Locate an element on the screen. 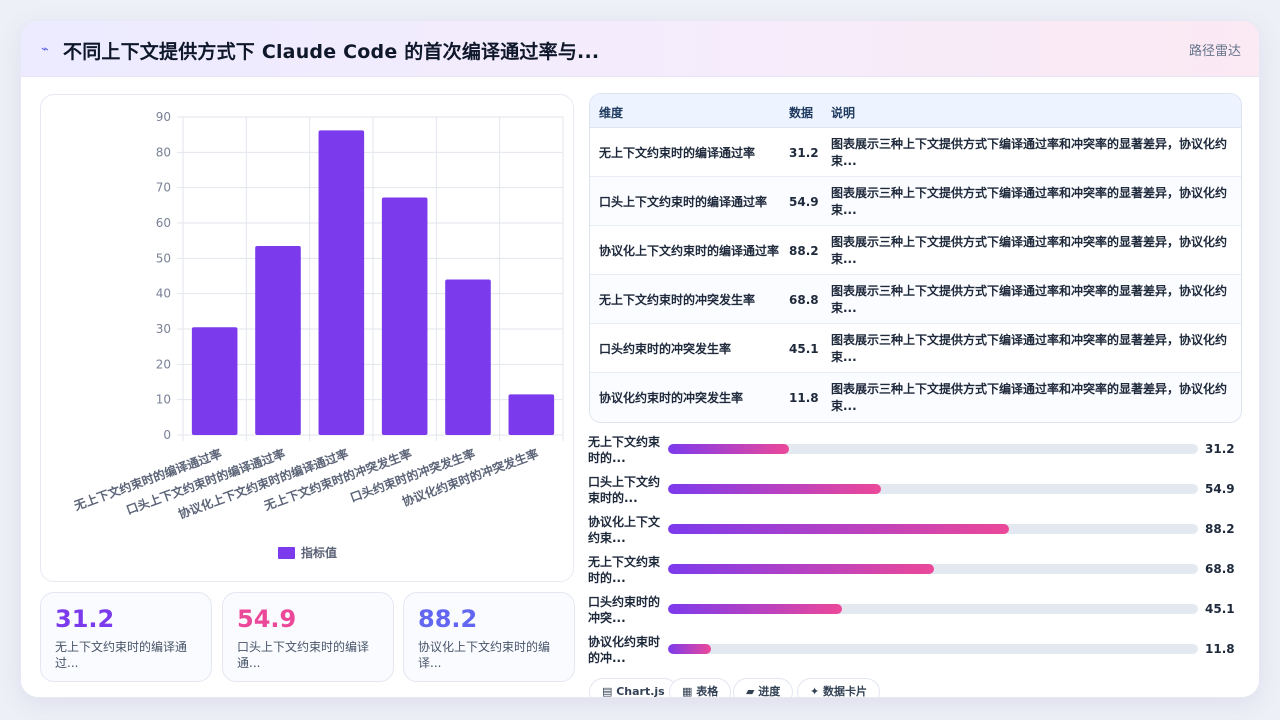 The height and width of the screenshot is (720, 1280). y-tick-label: 60 is located at coordinates (163, 223).